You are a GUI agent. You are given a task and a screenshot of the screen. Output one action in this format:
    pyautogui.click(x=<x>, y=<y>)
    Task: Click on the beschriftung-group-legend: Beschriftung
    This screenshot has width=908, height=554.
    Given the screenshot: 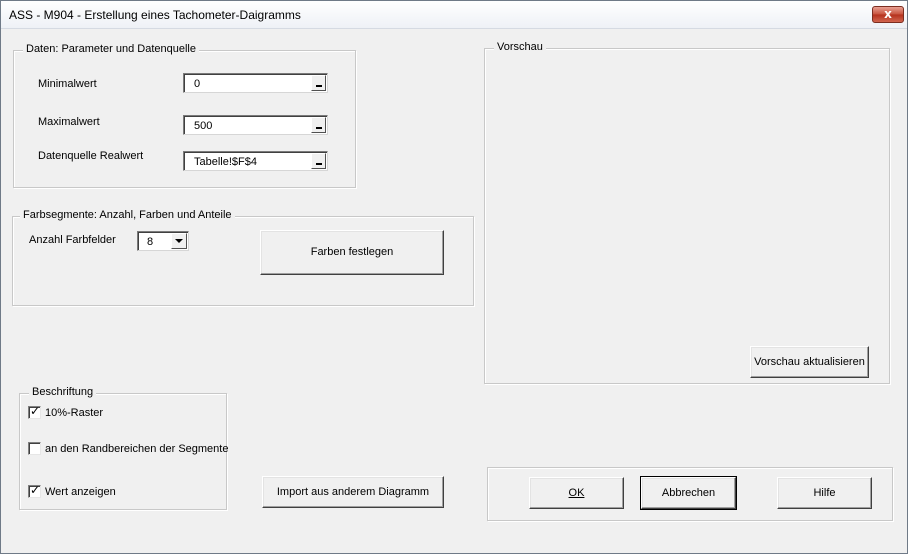 What is the action you would take?
    pyautogui.click(x=63, y=392)
    